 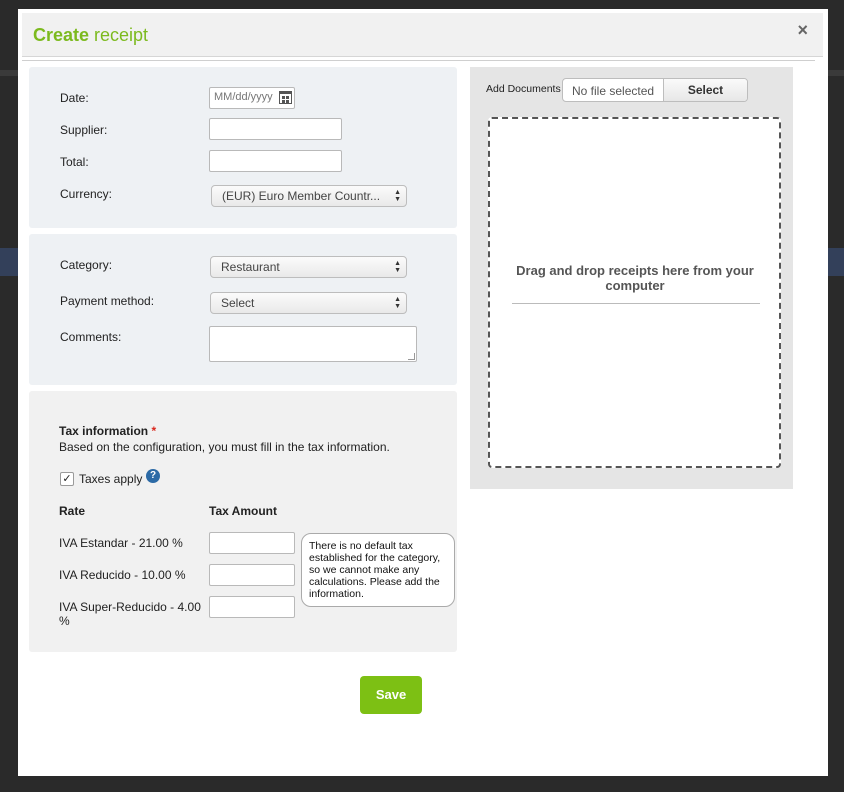 I want to click on required-mark: *, so click(x=154, y=431).